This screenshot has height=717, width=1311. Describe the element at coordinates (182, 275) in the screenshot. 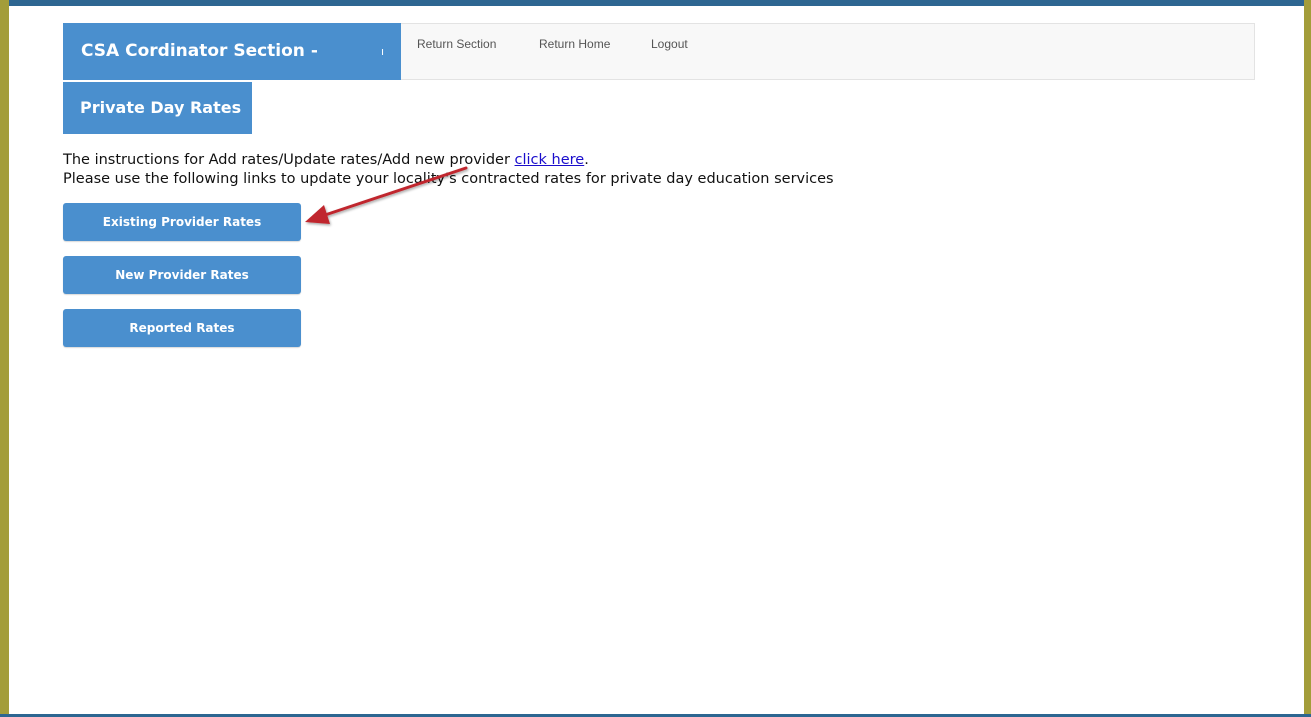

I see `new-provider-rates-button: New Provider Rates` at that location.